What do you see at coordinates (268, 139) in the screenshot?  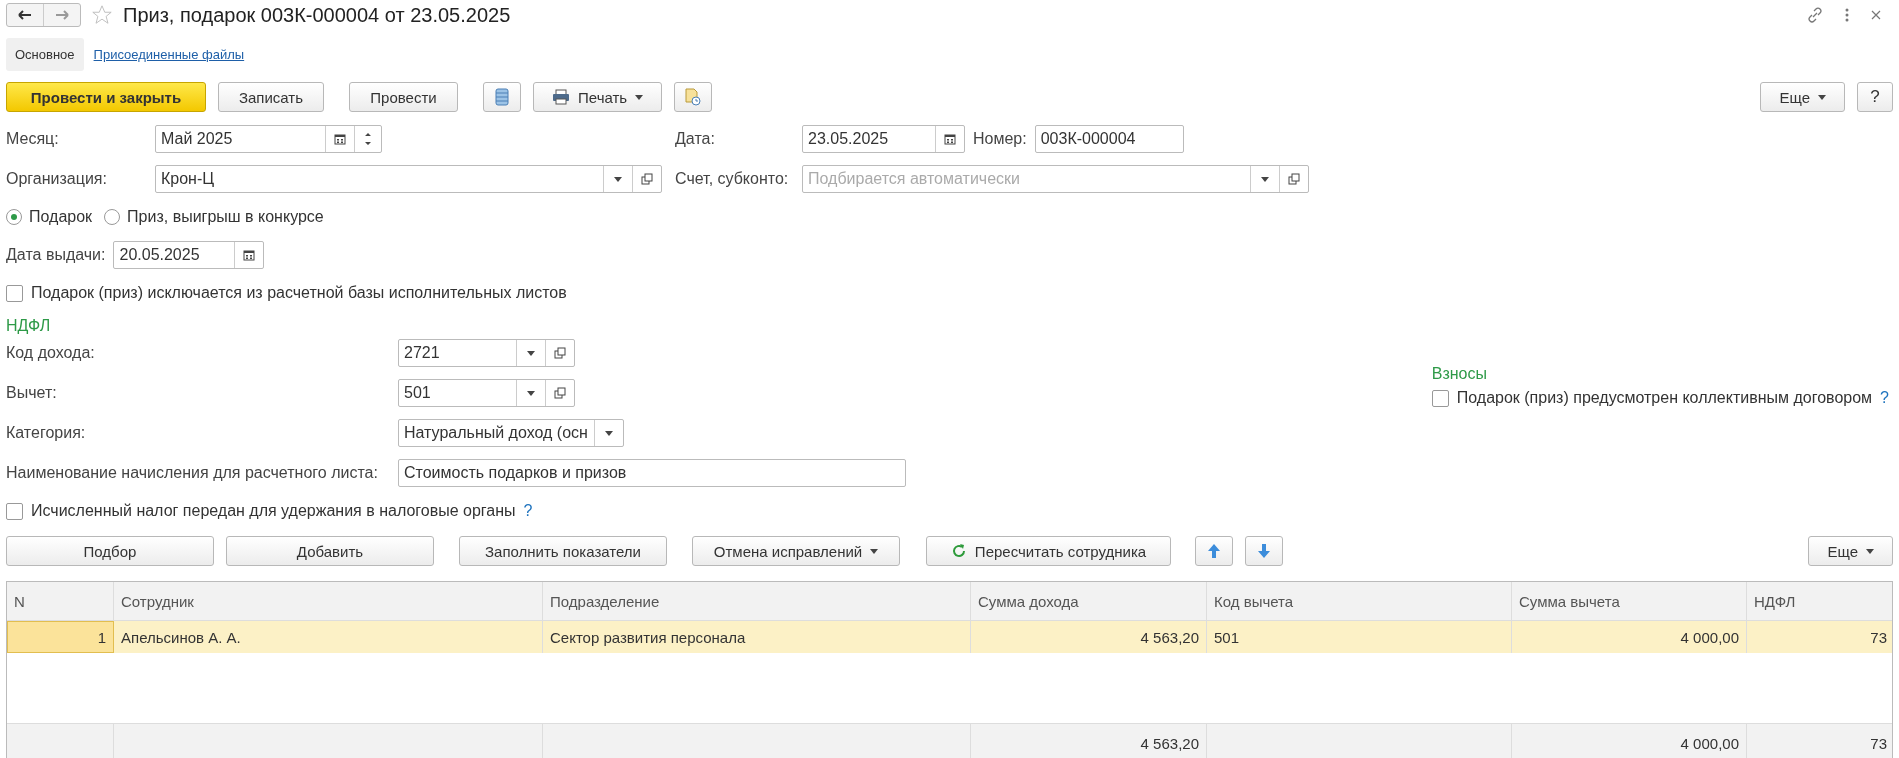 I see `input-field: Май 2025` at bounding box center [268, 139].